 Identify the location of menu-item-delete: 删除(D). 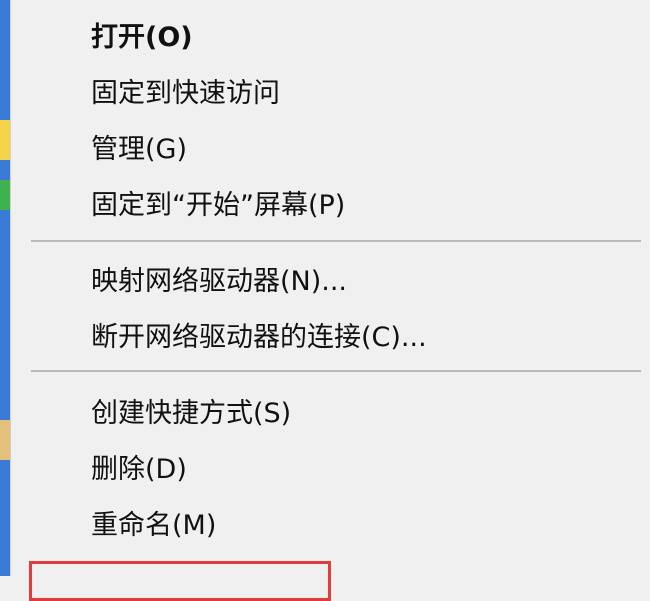
(330, 466).